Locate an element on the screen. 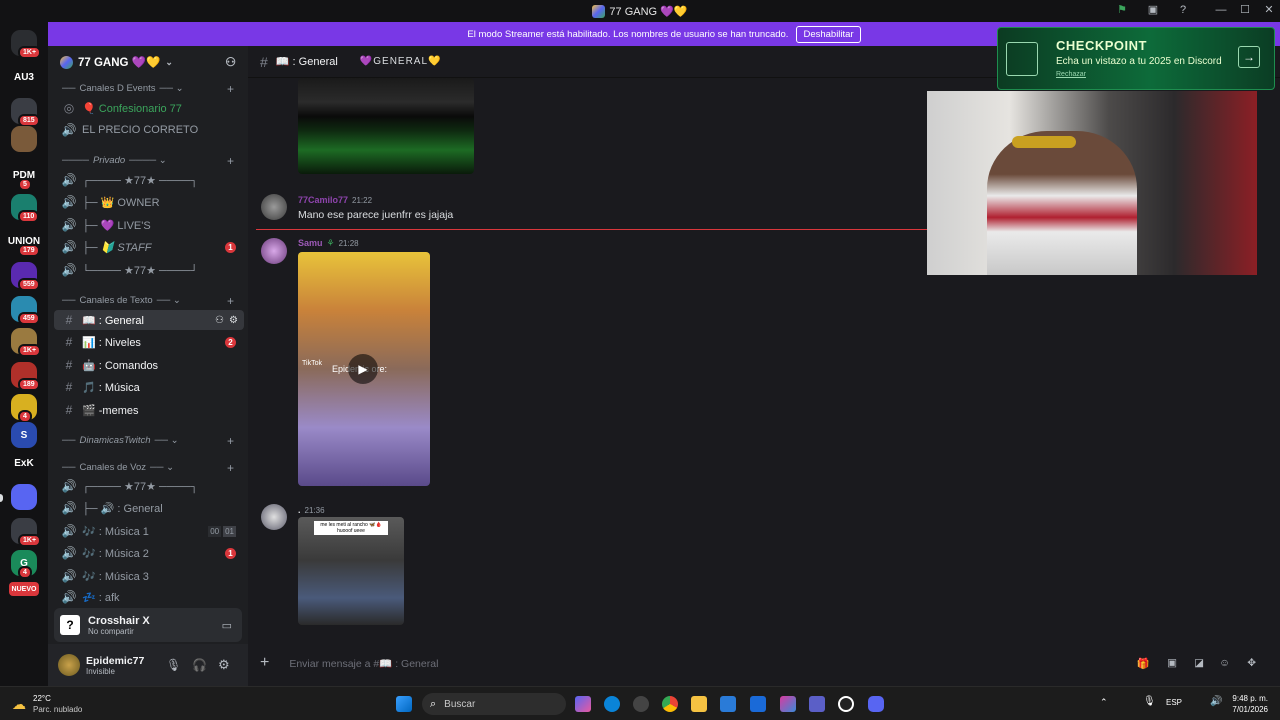 The height and width of the screenshot is (720, 1280). server-icon: S is located at coordinates (24, 435).